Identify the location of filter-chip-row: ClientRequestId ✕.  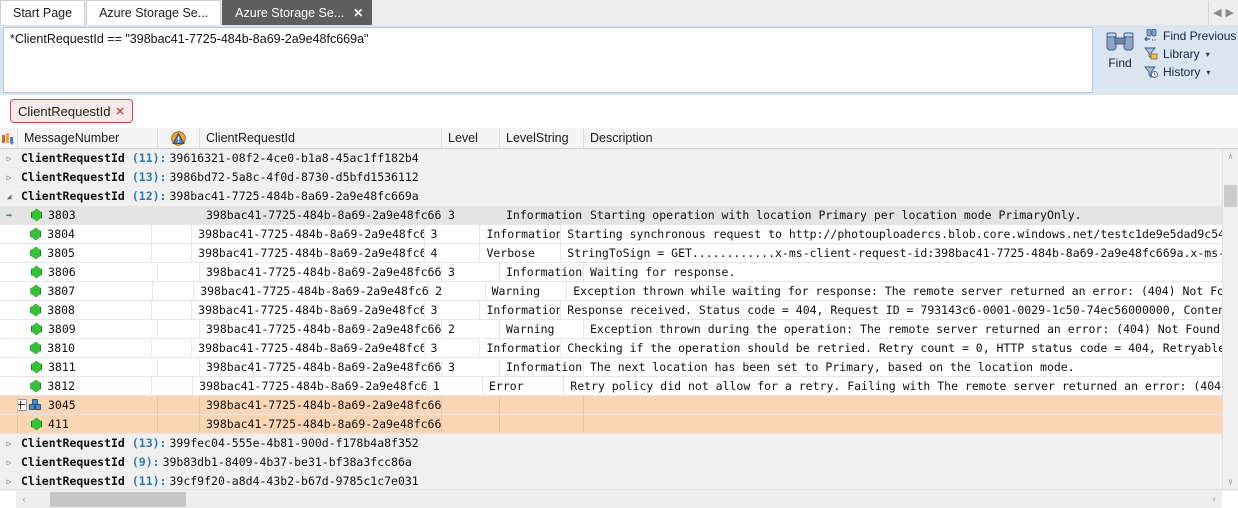
(619, 112).